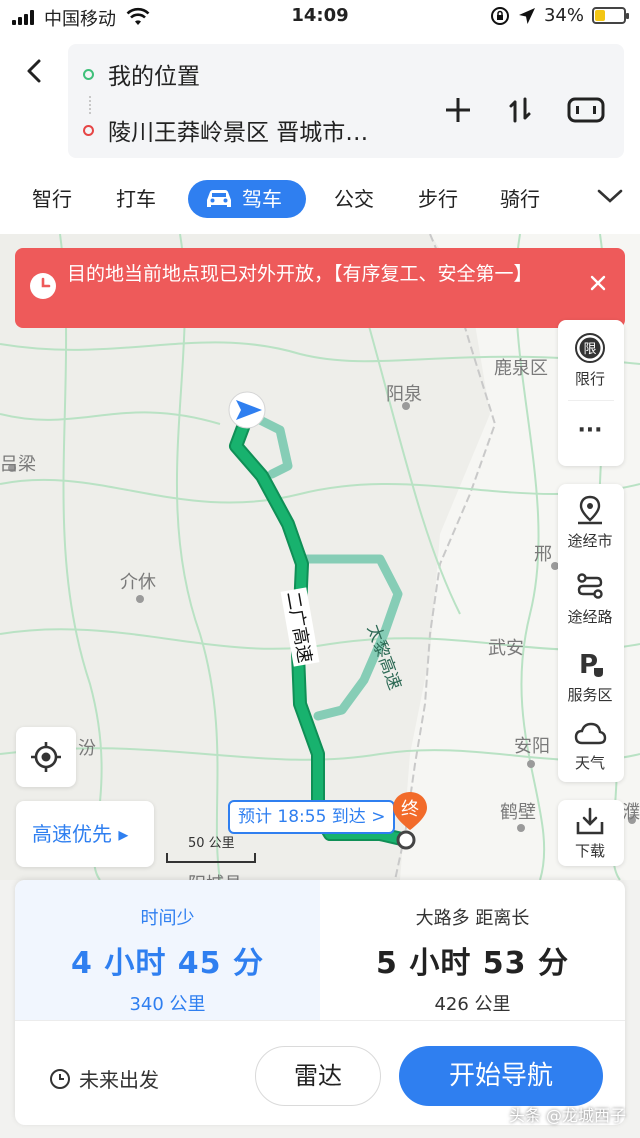  What do you see at coordinates (591, 633) in the screenshot?
I see `map-tools-card-mid: 途经市 途经路 P 服务区 天气` at bounding box center [591, 633].